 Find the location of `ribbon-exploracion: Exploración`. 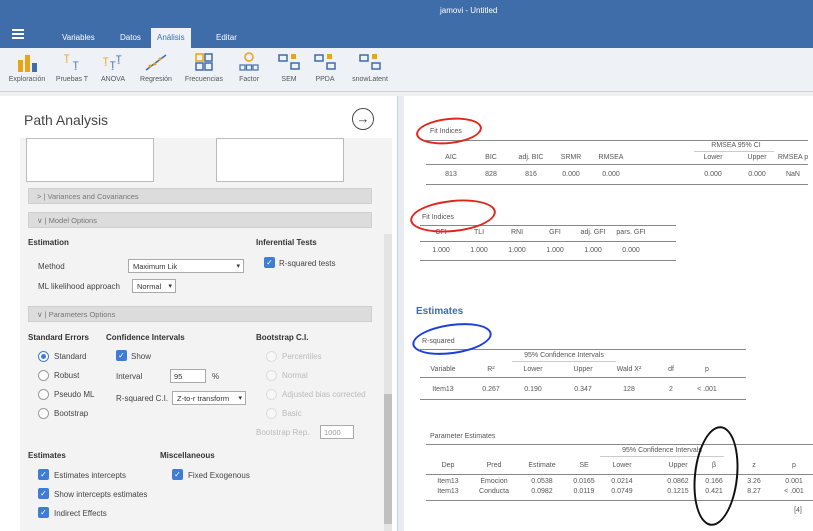

ribbon-exploracion: Exploración is located at coordinates (27, 67).